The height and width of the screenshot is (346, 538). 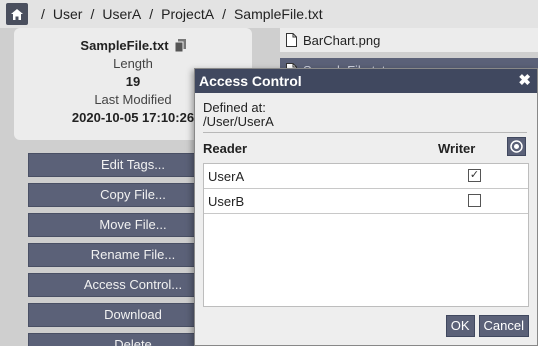 I want to click on table-row: UserB, so click(x=366, y=201).